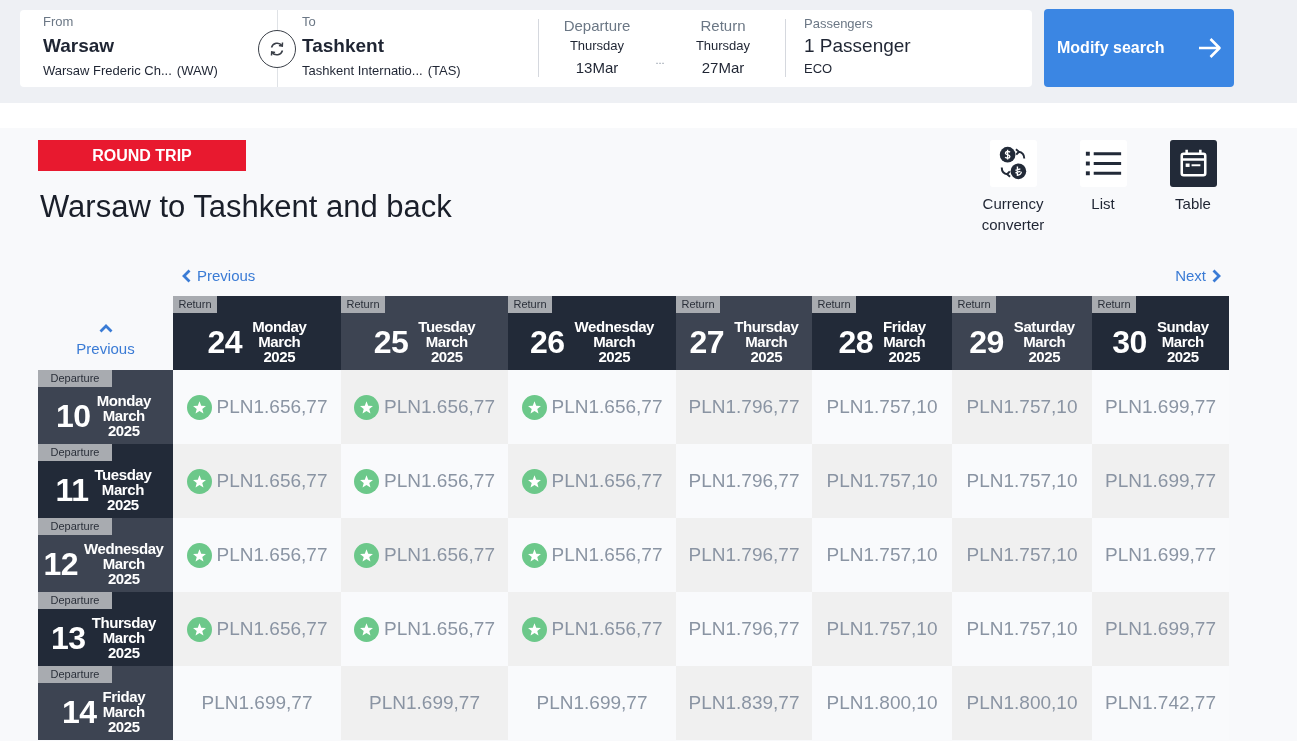  I want to click on date-number: 13, so click(68, 637).